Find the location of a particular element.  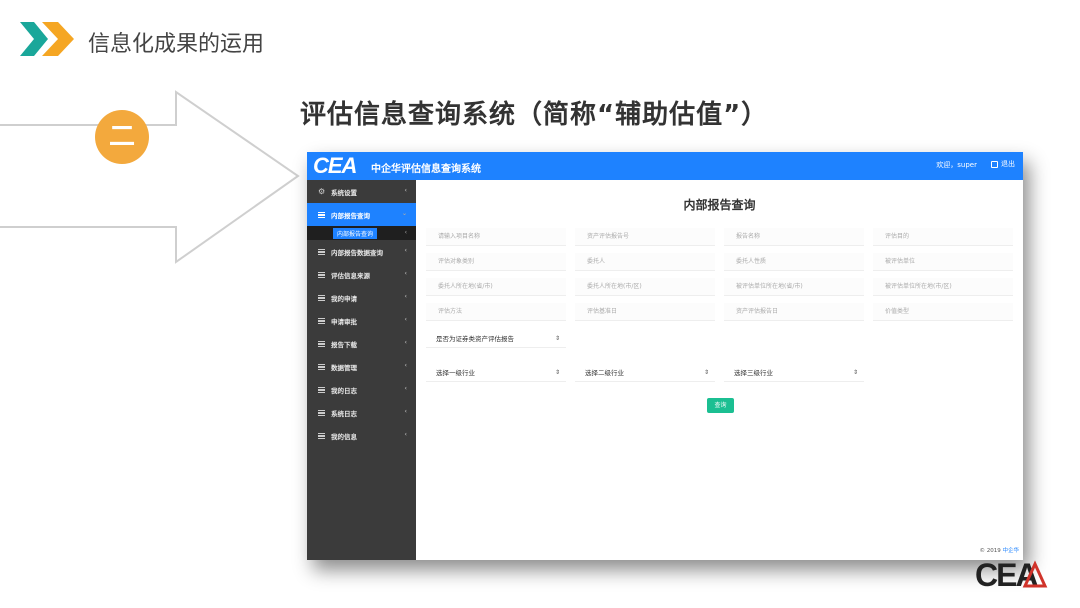

industry-level2-select: 选择二级行业 ⇕ is located at coordinates (645, 373).